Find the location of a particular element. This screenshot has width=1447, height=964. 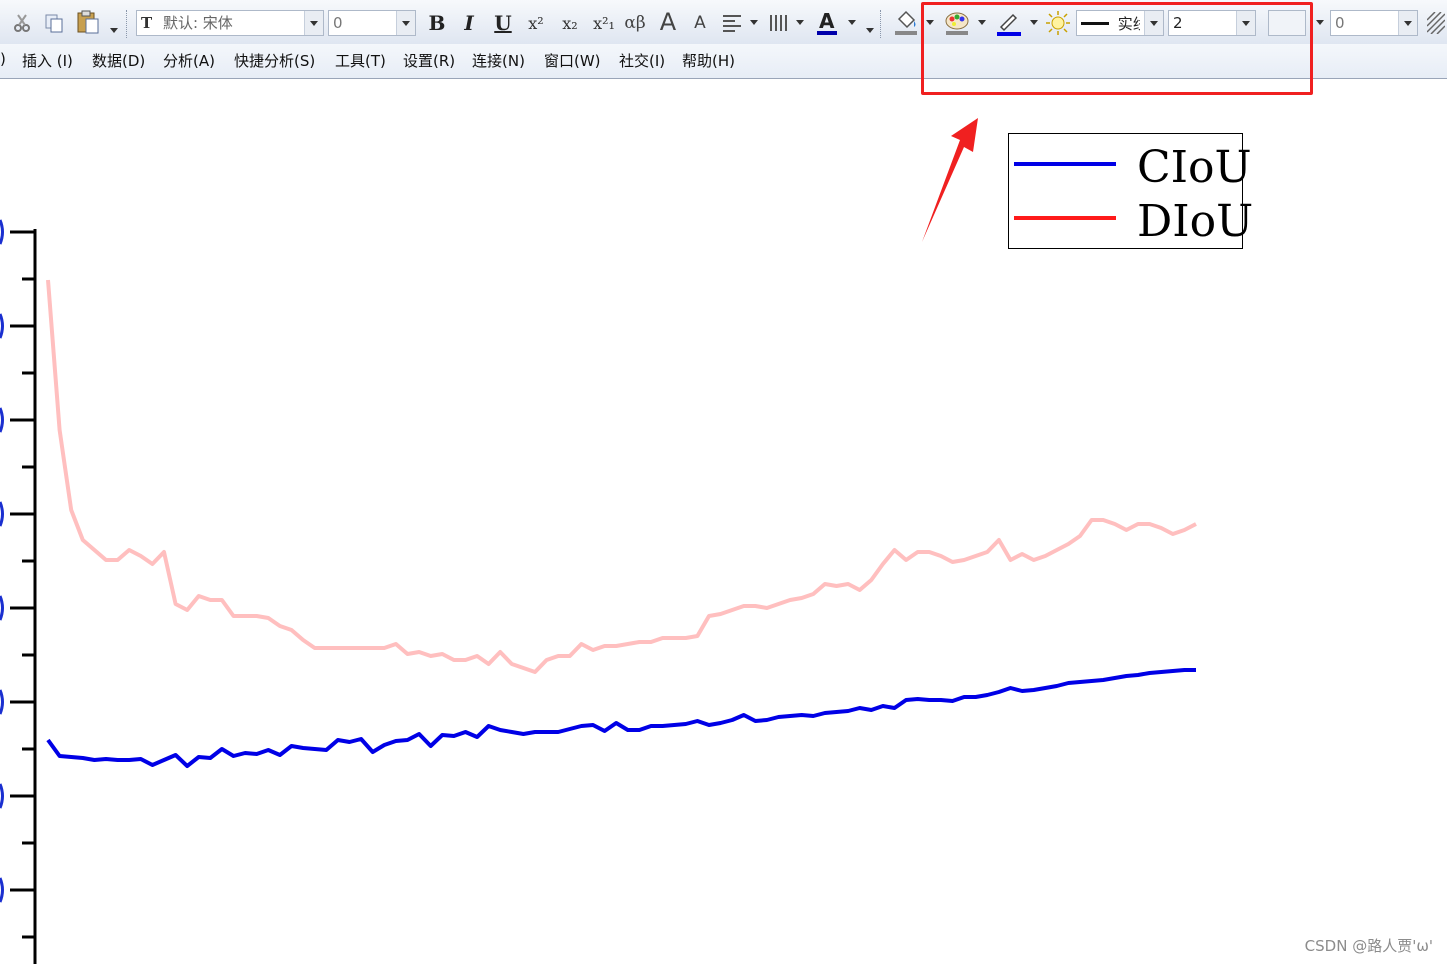

legend-label-diou: DIoU is located at coordinates (1195, 221).